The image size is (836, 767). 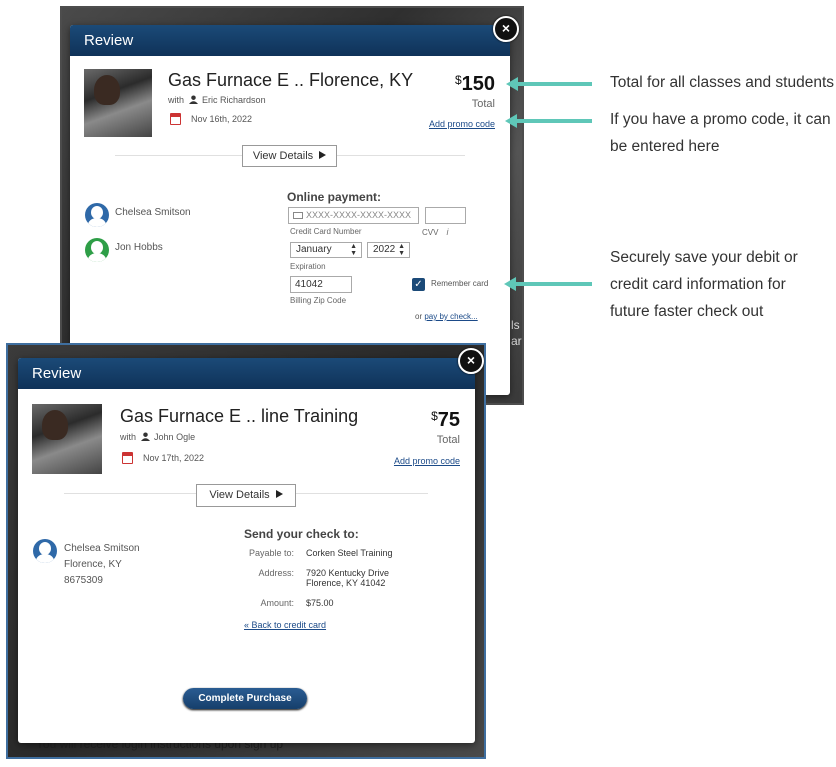 What do you see at coordinates (419, 316) in the screenshot?
I see `or-text: or` at bounding box center [419, 316].